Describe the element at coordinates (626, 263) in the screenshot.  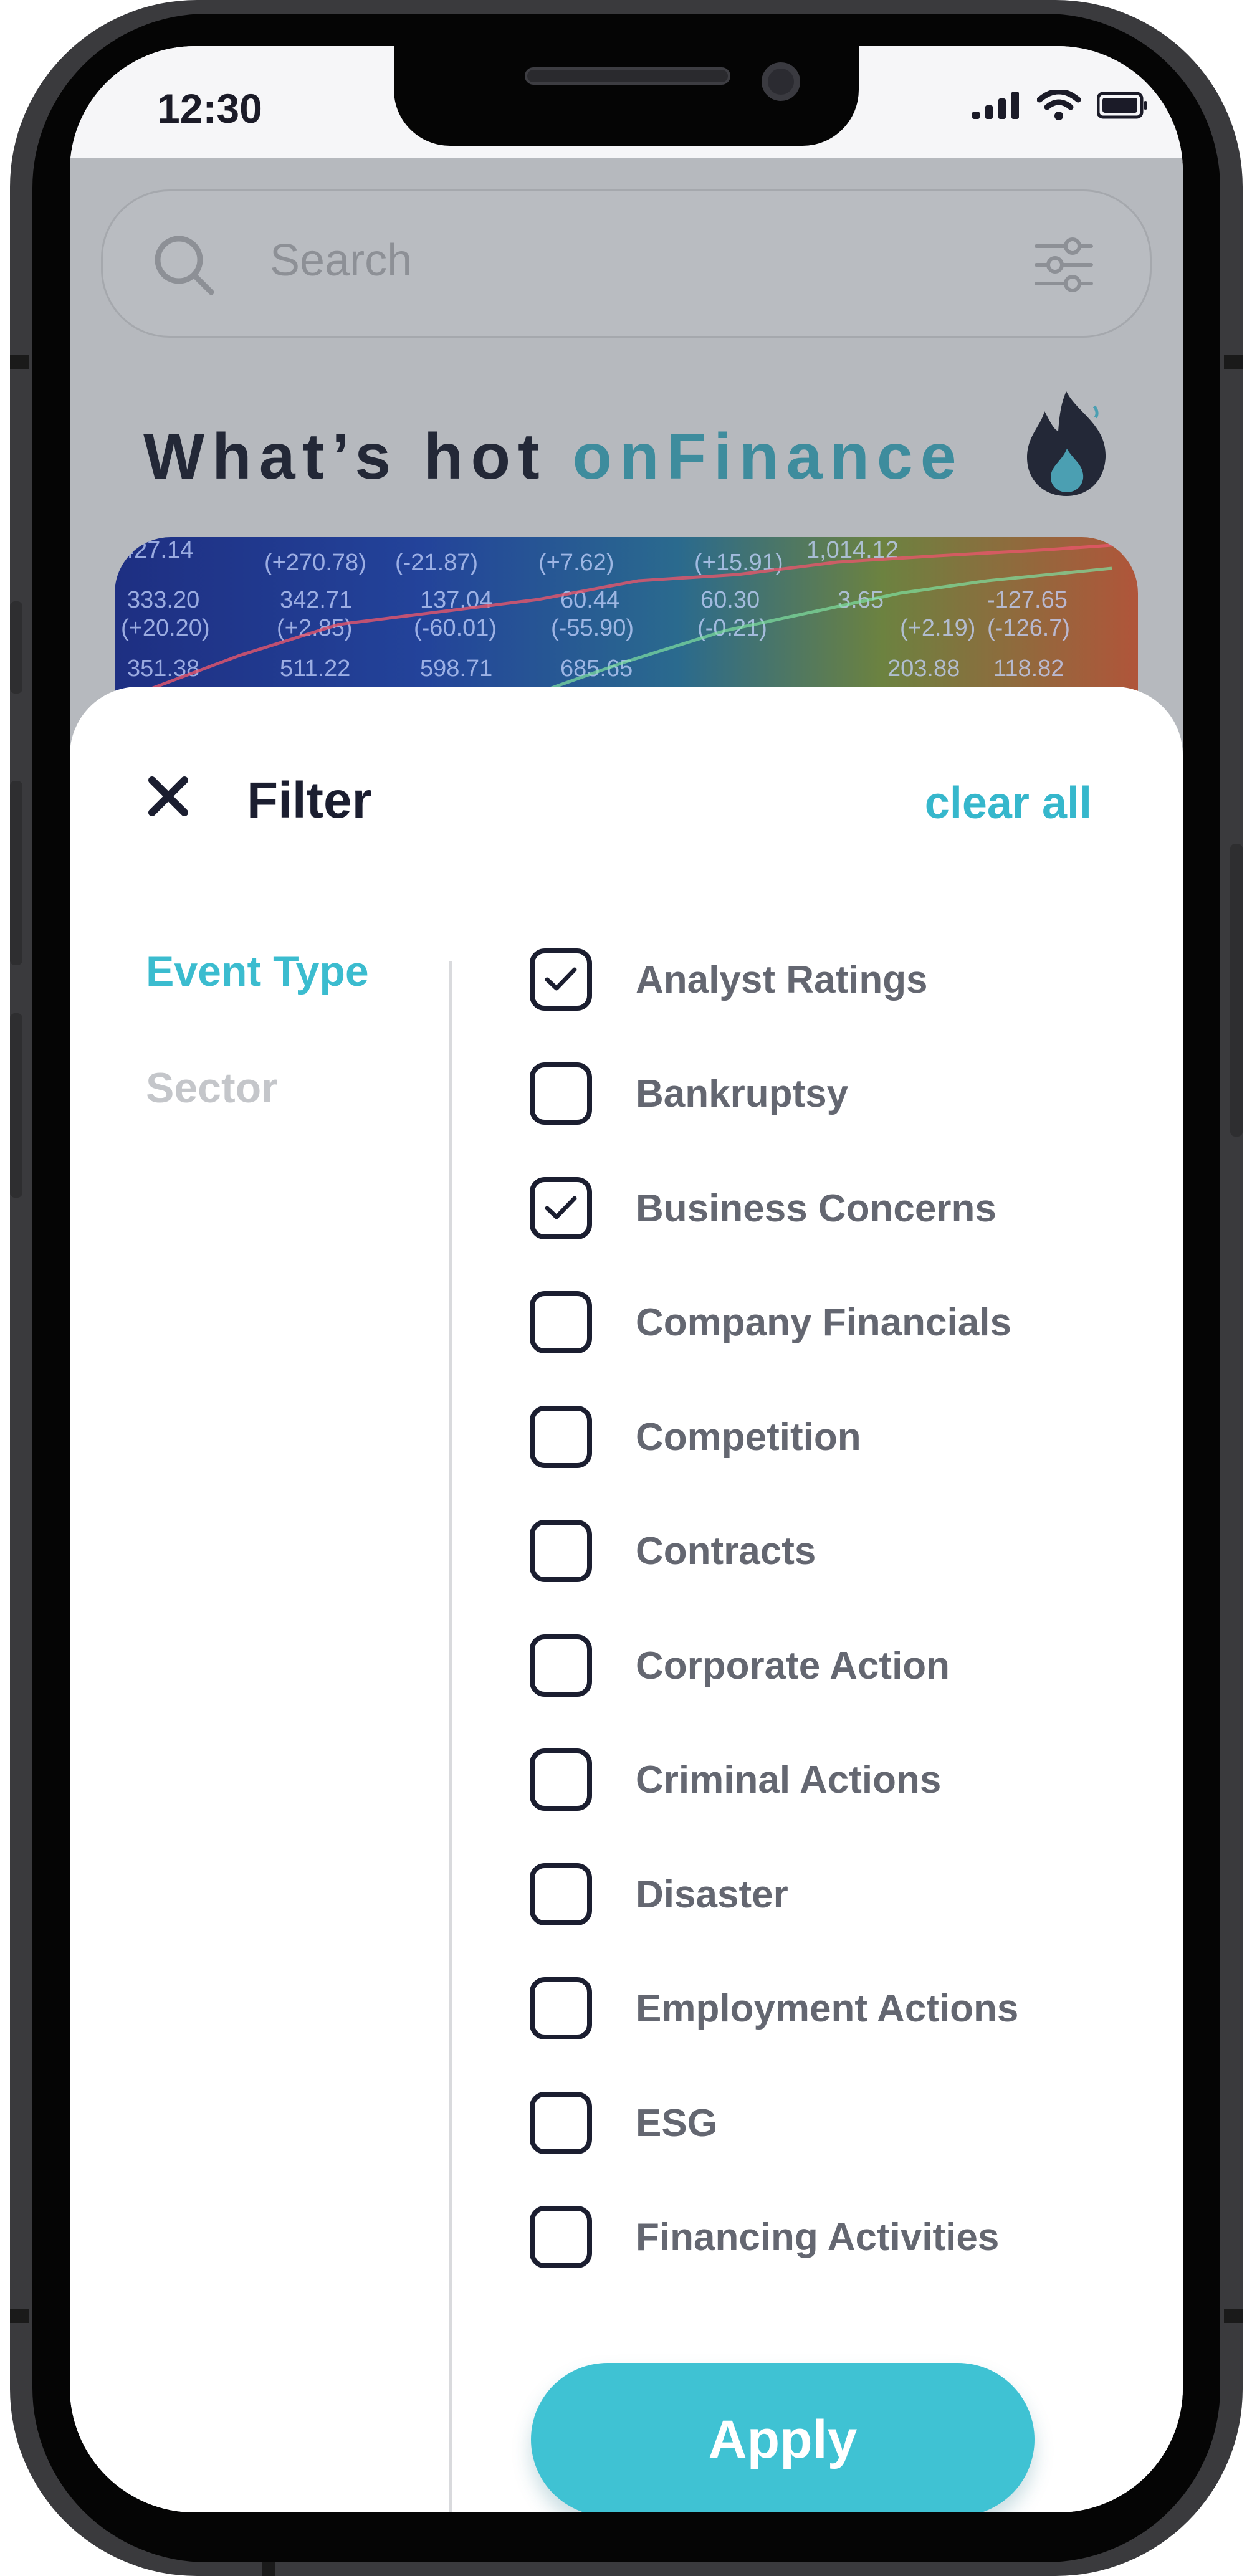
I see `search-bar: Search` at that location.